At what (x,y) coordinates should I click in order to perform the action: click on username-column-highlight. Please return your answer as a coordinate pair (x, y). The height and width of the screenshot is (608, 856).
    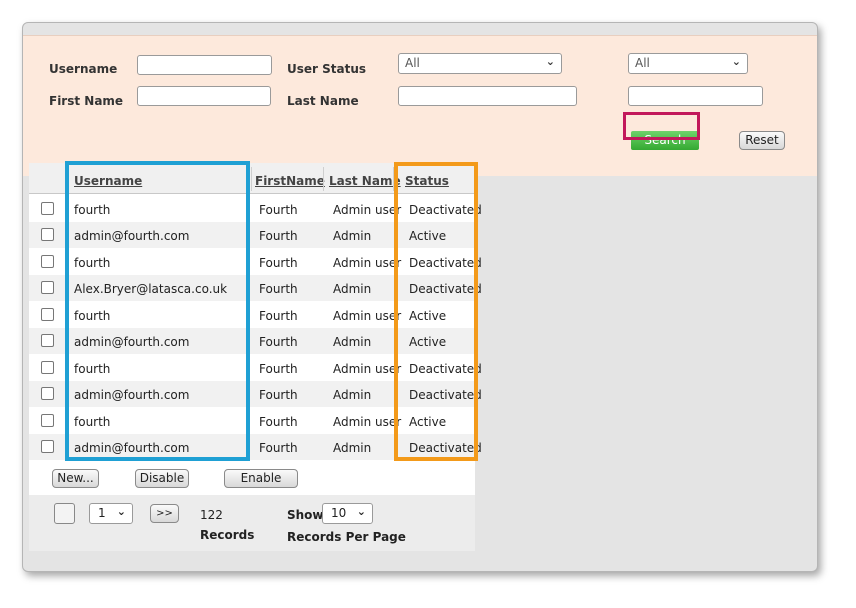
    Looking at the image, I should click on (157, 311).